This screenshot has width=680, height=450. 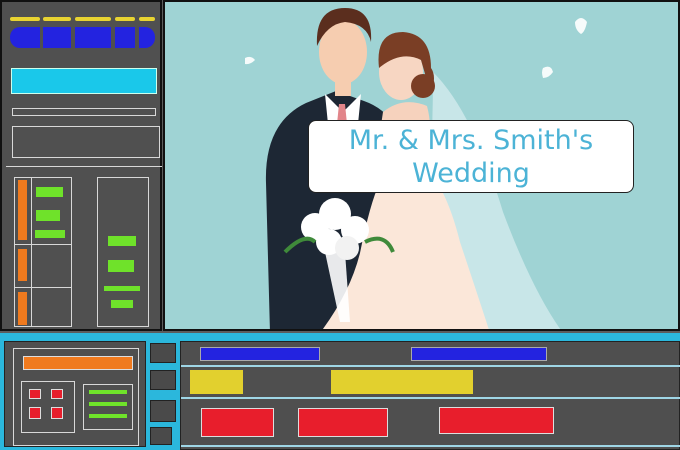 What do you see at coordinates (471, 140) in the screenshot?
I see `title-line-1: Mr. & Mrs. Smith's` at bounding box center [471, 140].